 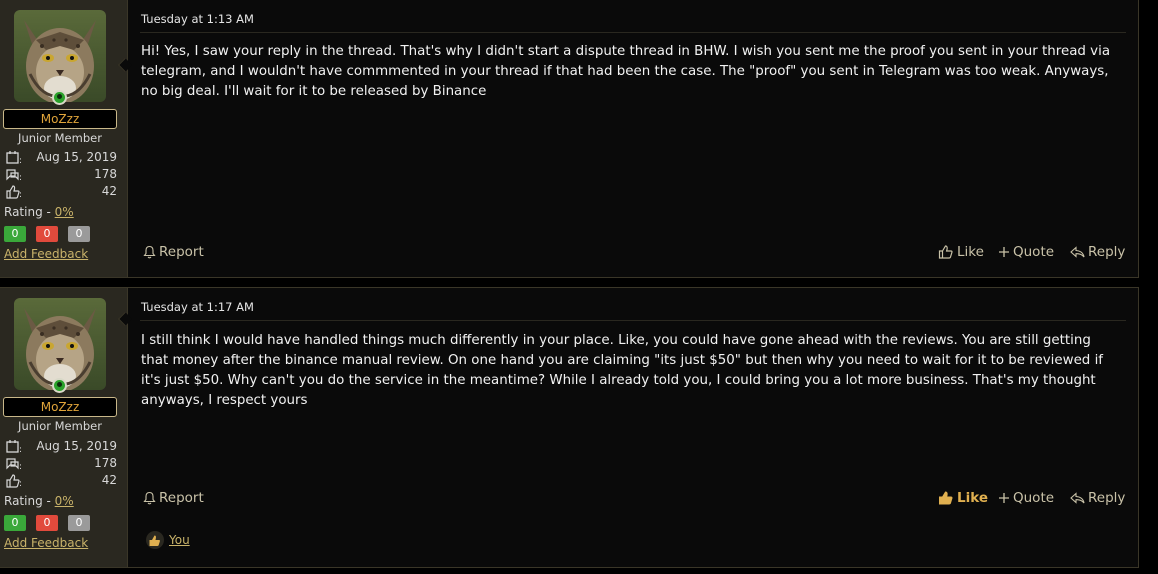 I want to click on post-date: Tuesday at 1:13 AM, so click(x=197, y=19).